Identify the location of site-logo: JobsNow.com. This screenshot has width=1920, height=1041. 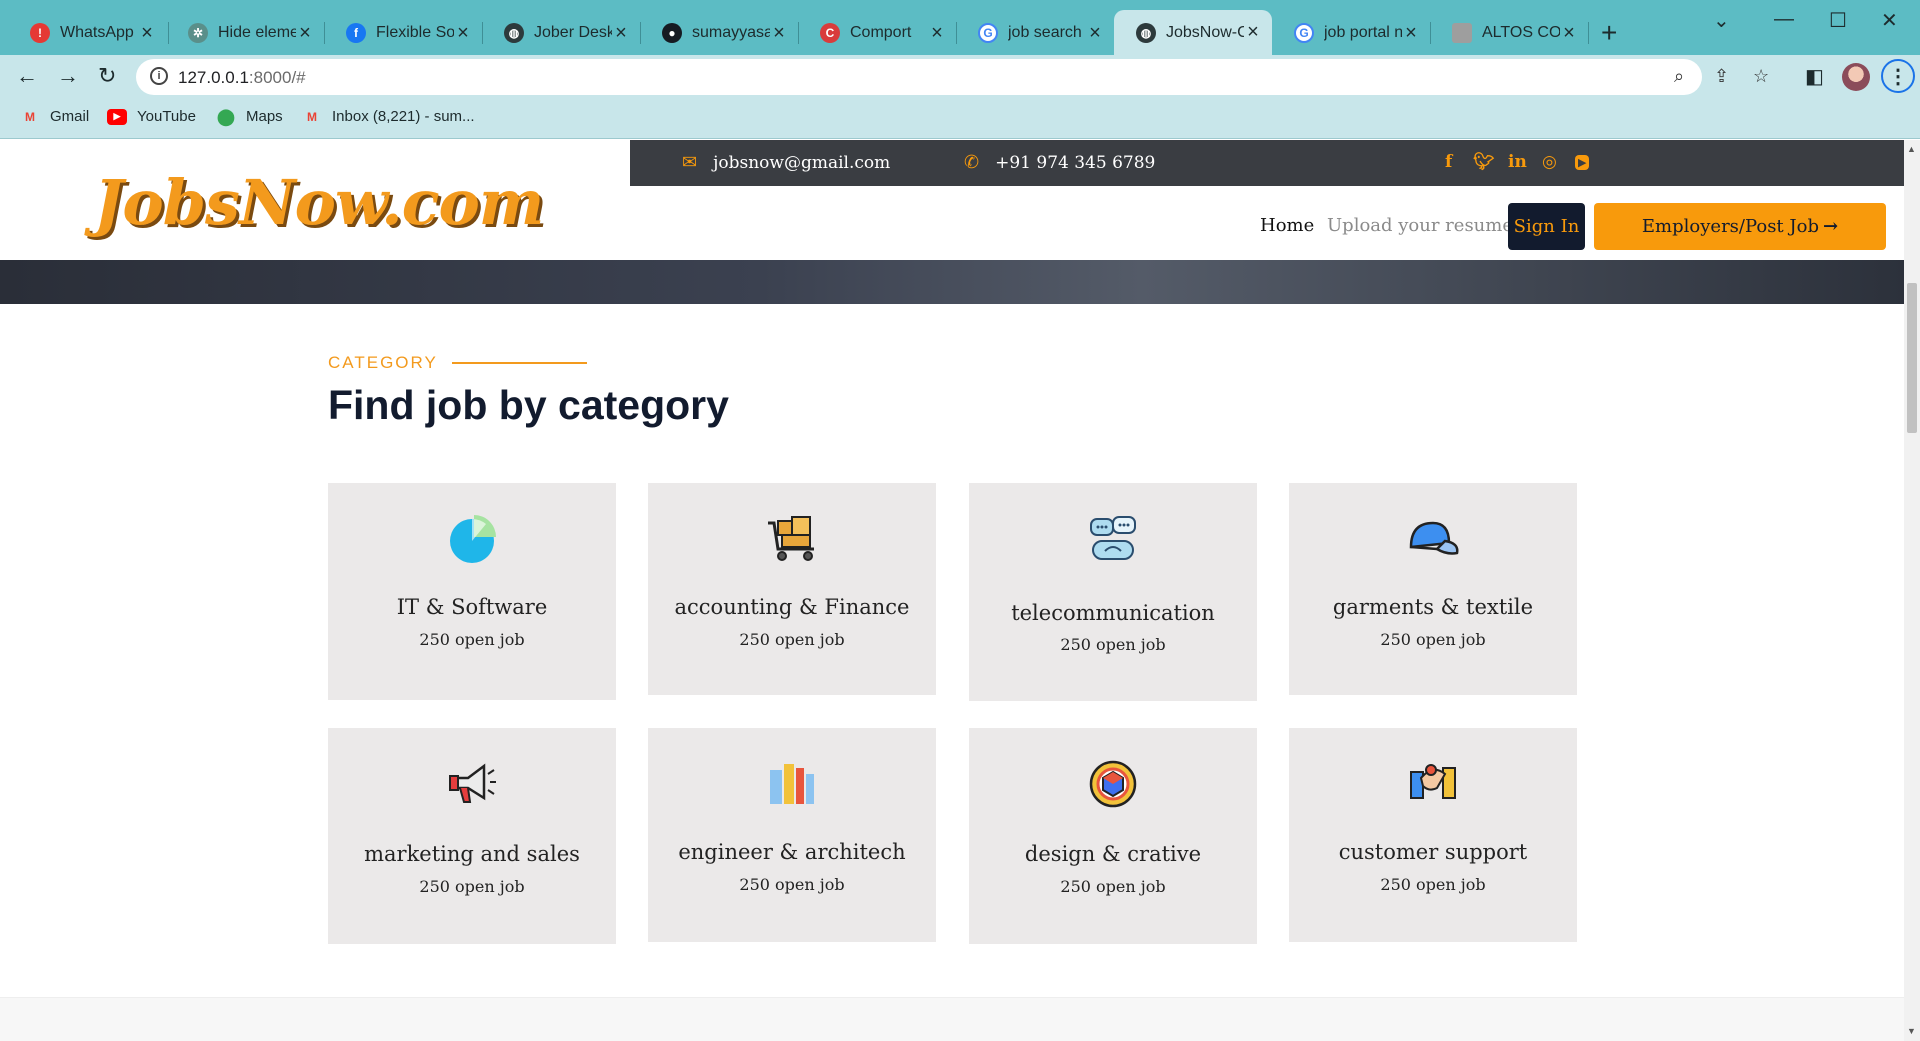
(319, 202).